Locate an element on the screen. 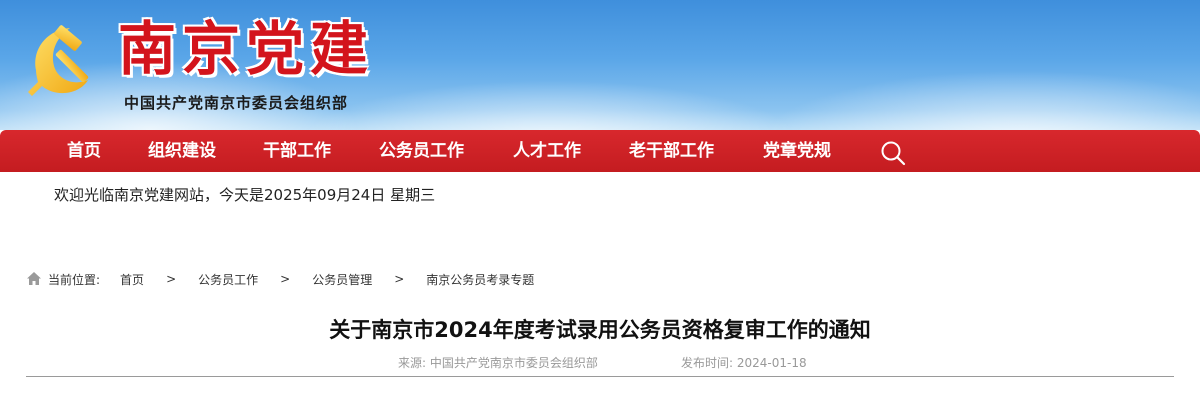 Image resolution: width=1200 pixels, height=400 pixels. main-nav: 首页 组织建设 干部工作 公务员工作 人才工作 老干部工作 党章党规 is located at coordinates (600, 151).